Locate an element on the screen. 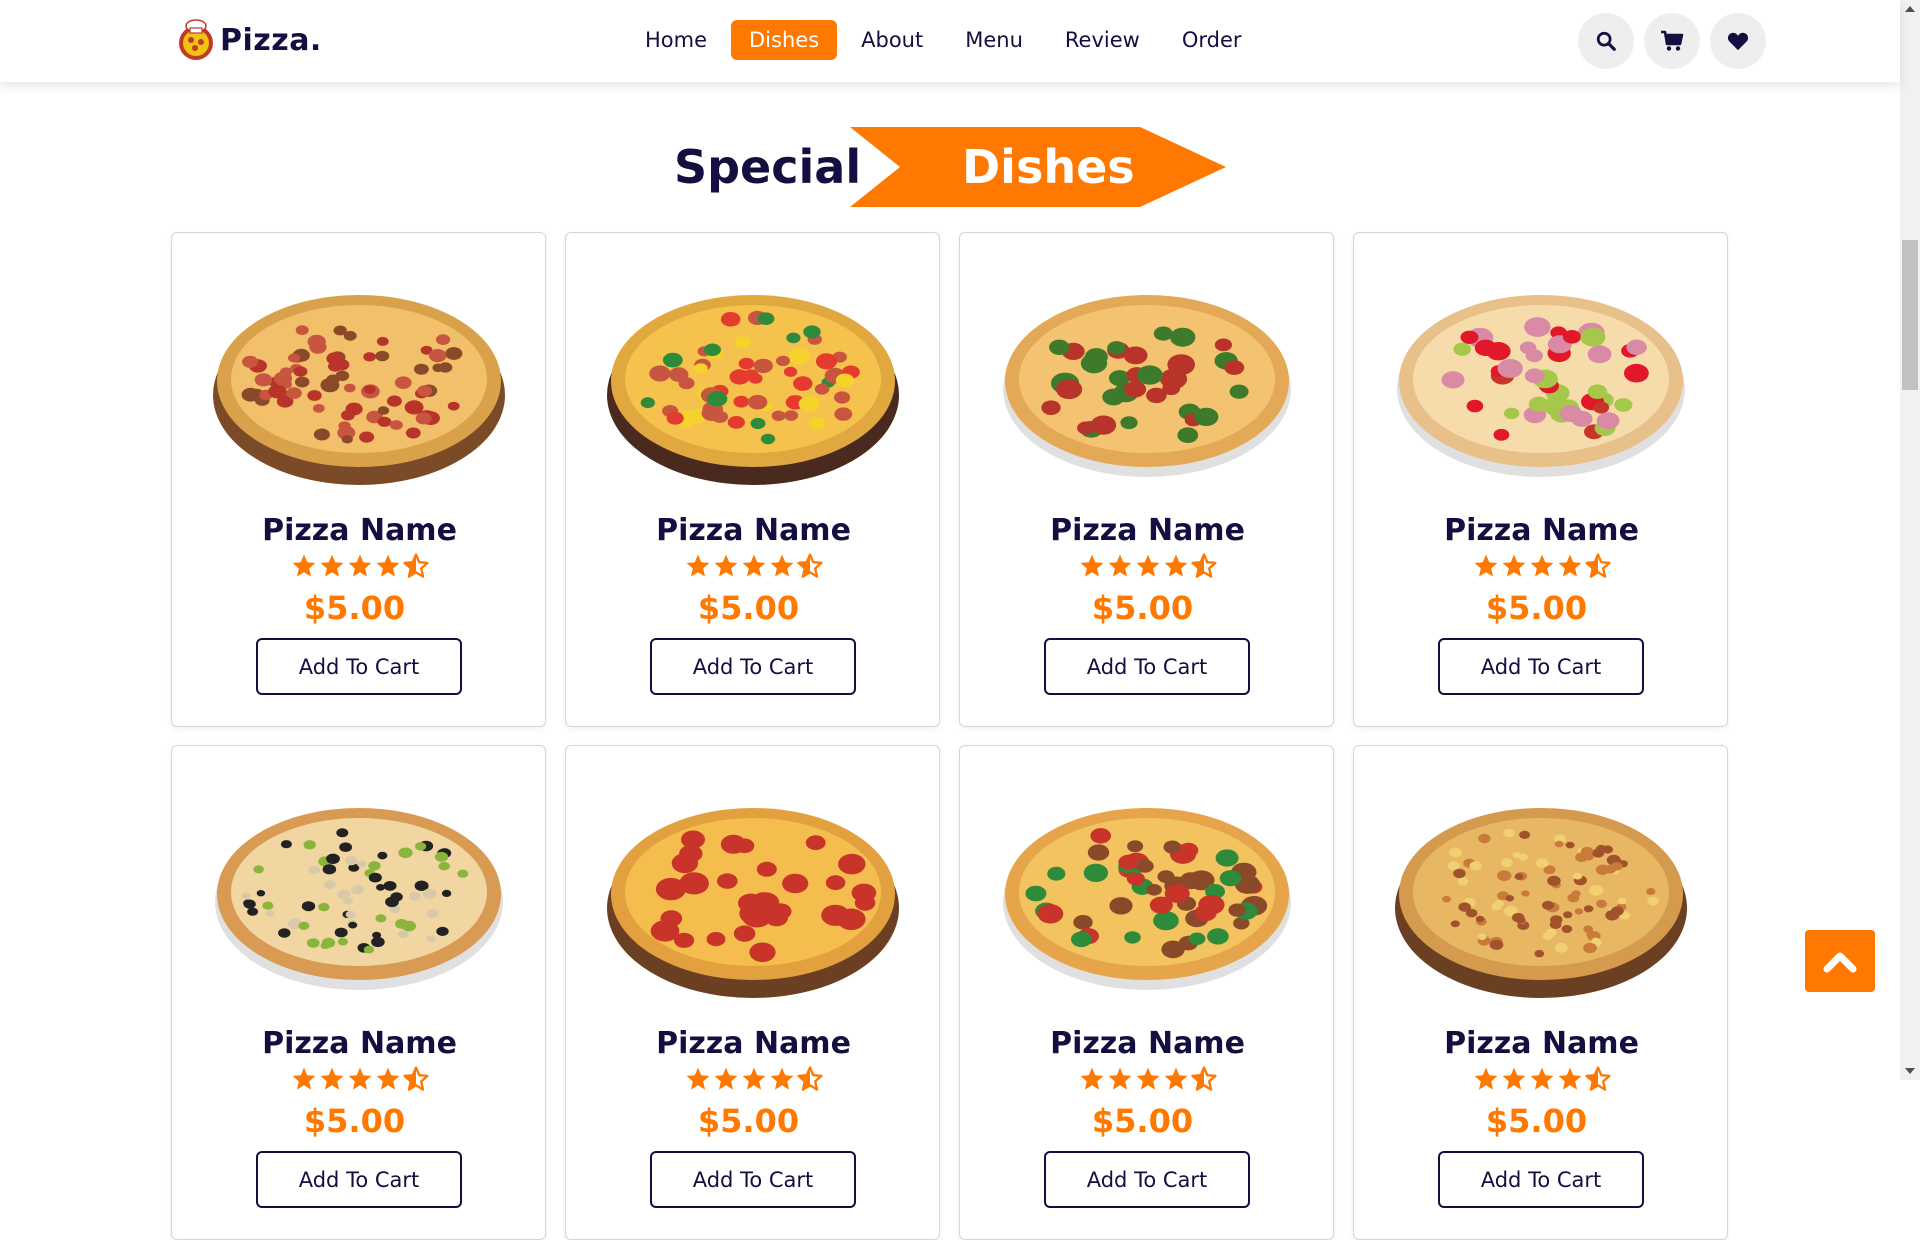  nav-order: Order is located at coordinates (1212, 40).